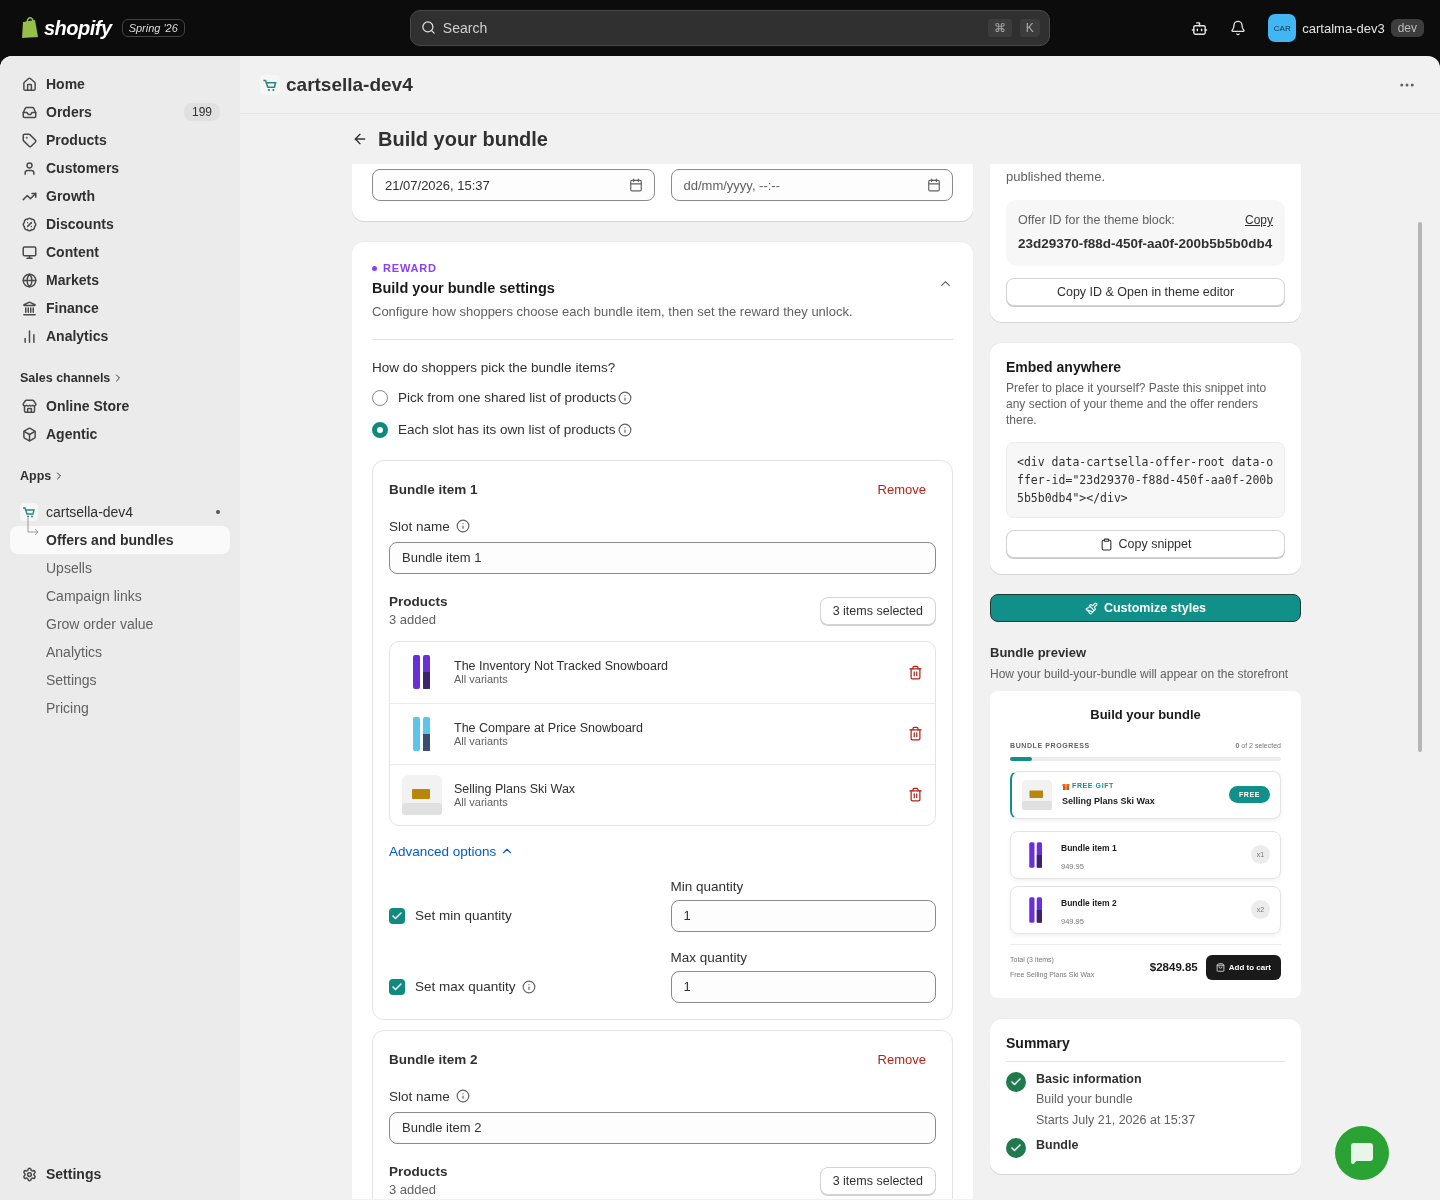 This screenshot has height=1200, width=1440. What do you see at coordinates (120, 1174) in the screenshot?
I see `nav-item: Settings` at bounding box center [120, 1174].